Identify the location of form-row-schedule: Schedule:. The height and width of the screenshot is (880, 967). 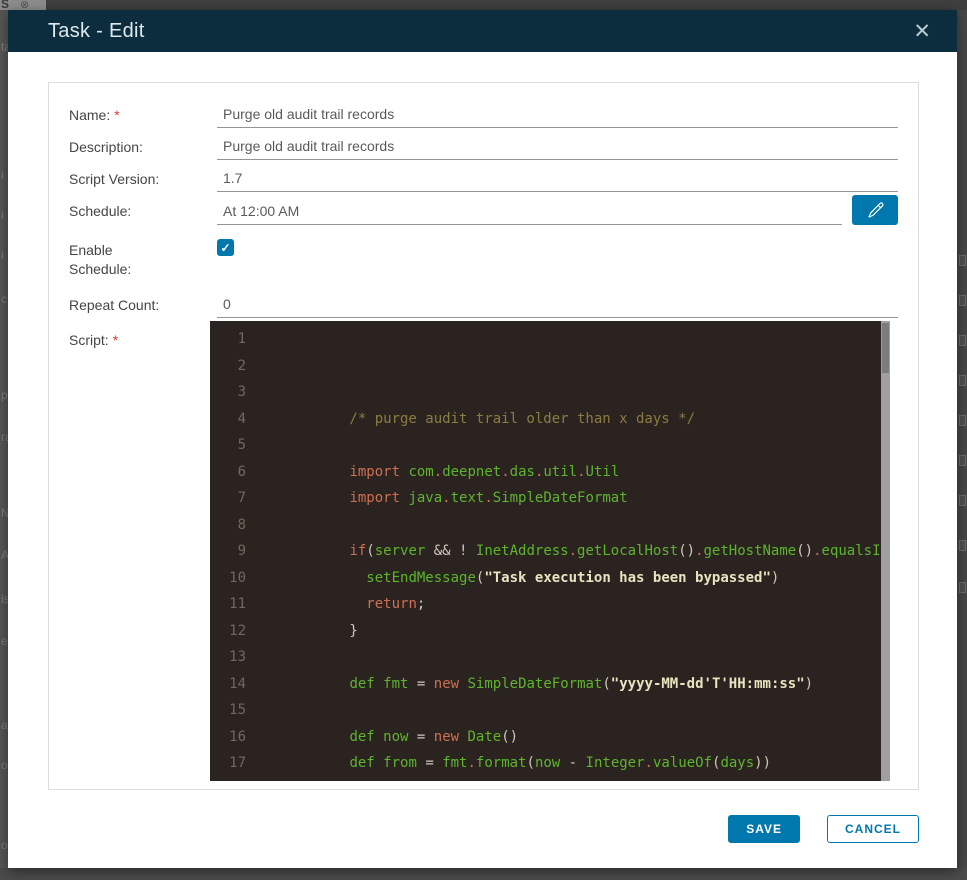
(483, 210).